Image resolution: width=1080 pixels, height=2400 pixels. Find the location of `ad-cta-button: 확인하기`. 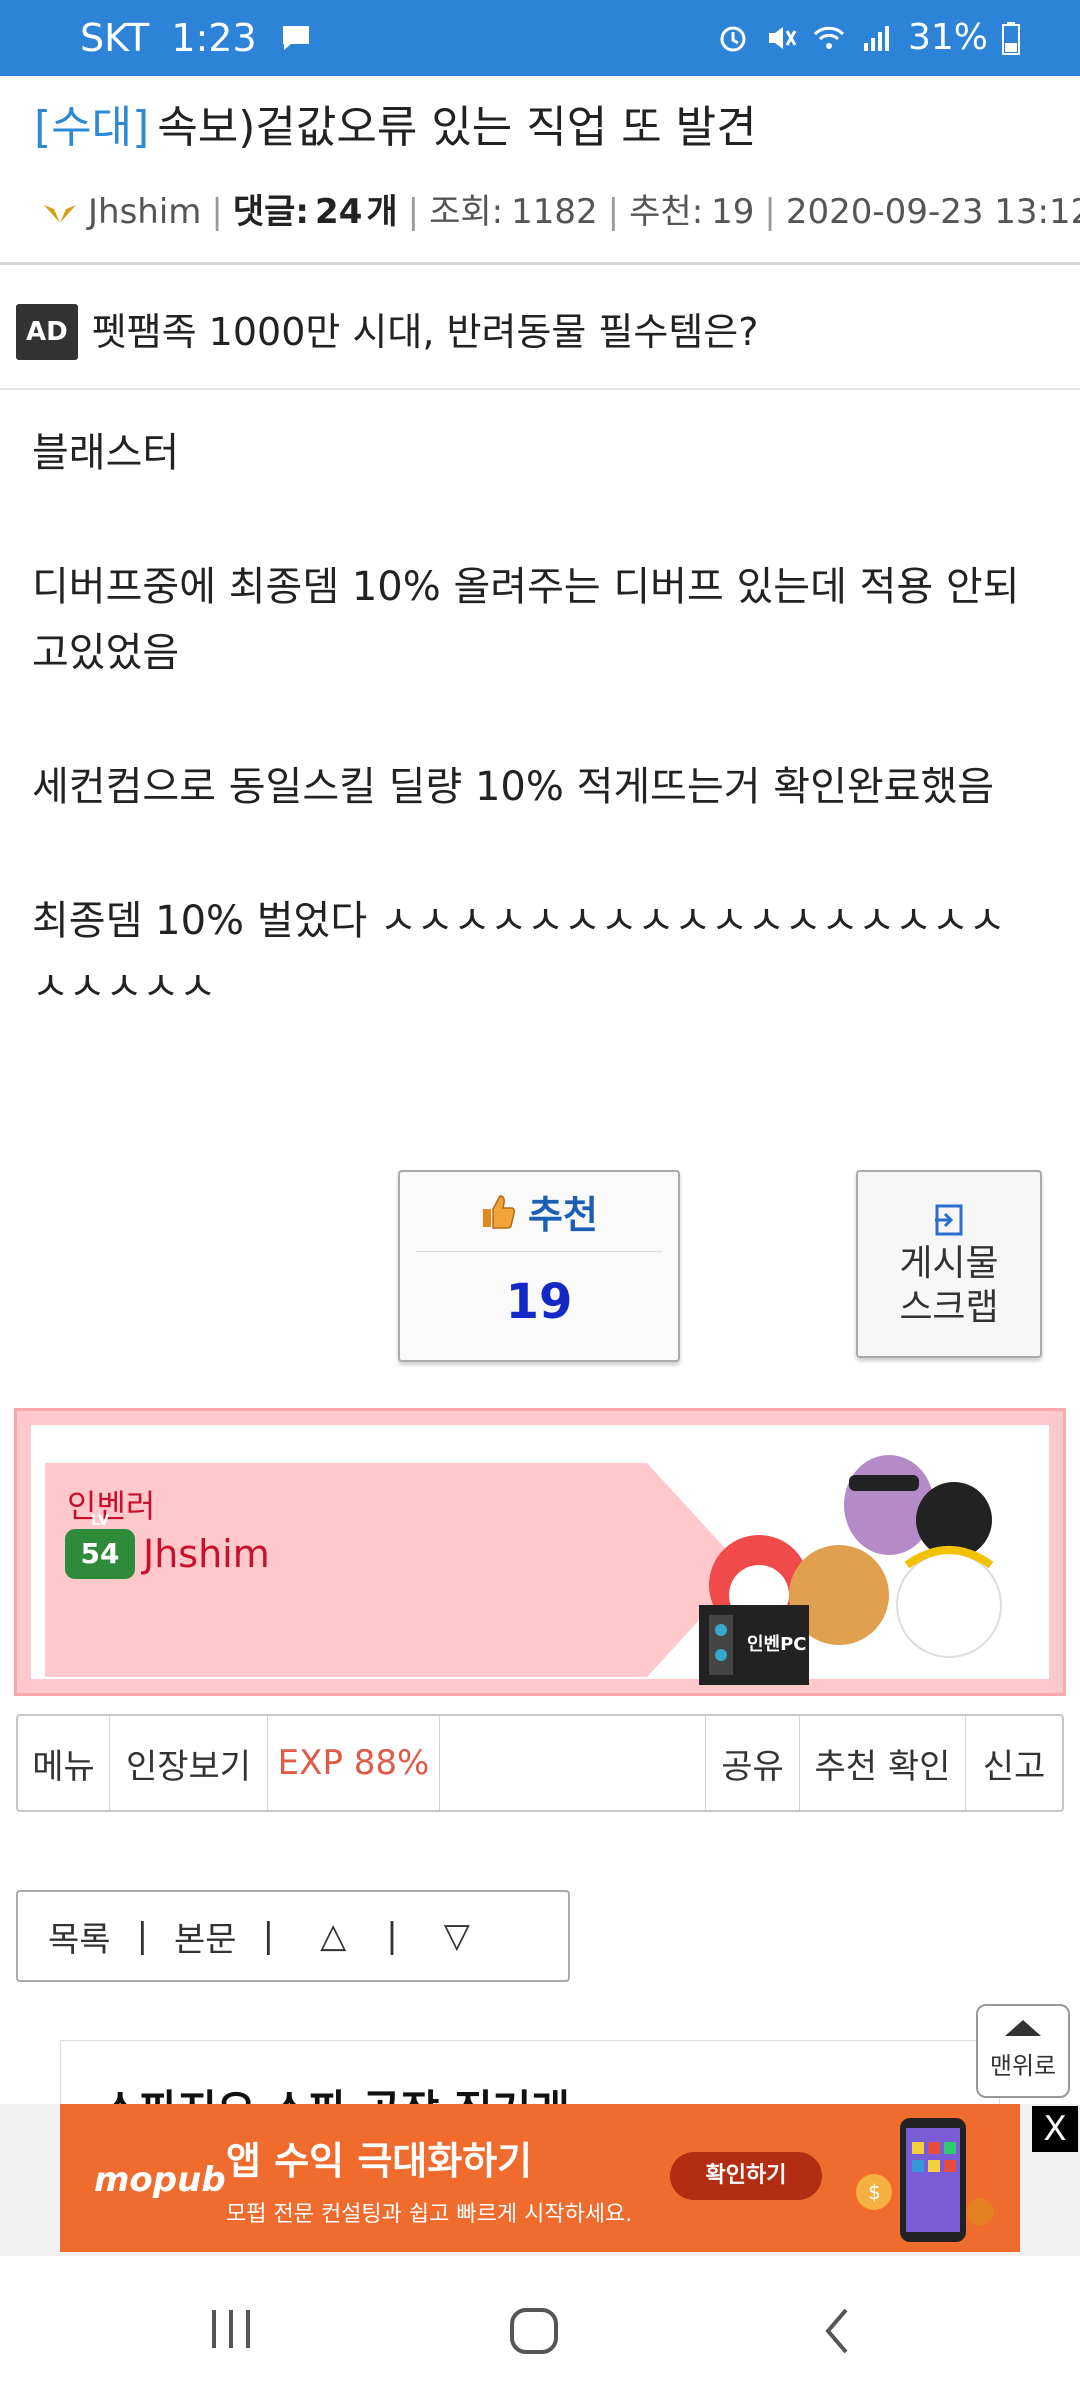

ad-cta-button: 확인하기 is located at coordinates (746, 2176).